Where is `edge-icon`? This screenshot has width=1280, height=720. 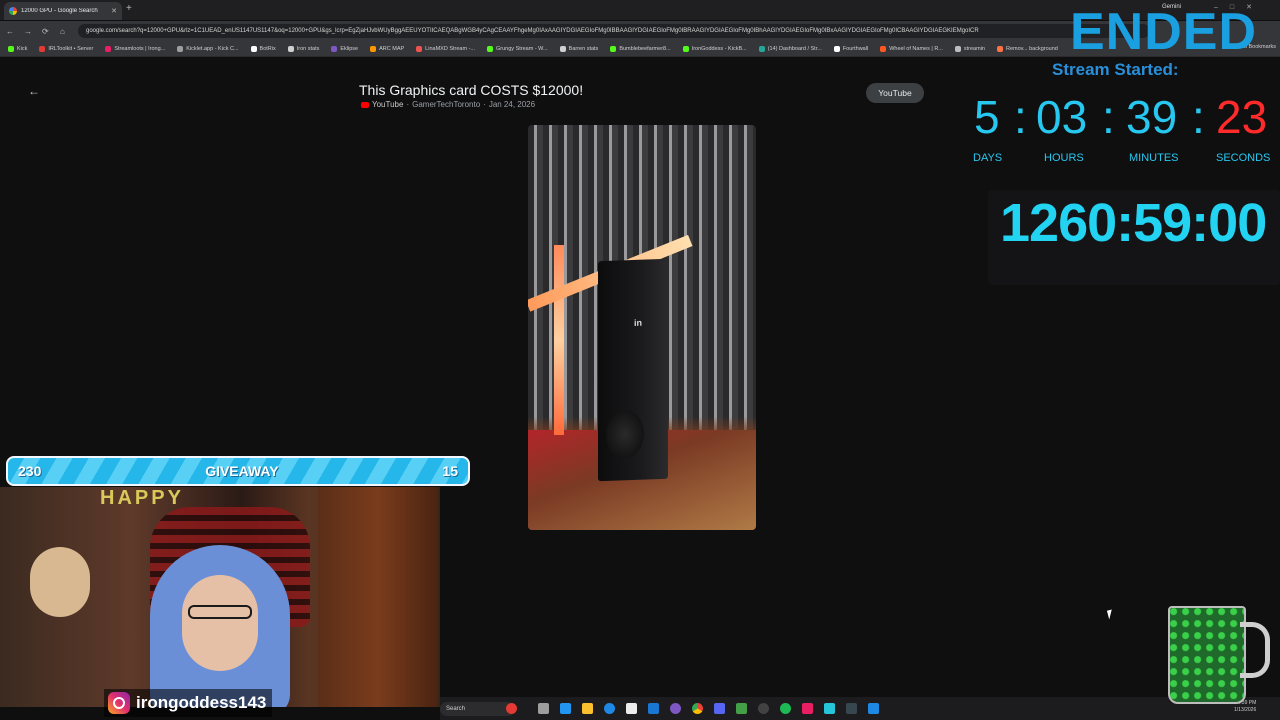
edge-icon is located at coordinates (609, 708).